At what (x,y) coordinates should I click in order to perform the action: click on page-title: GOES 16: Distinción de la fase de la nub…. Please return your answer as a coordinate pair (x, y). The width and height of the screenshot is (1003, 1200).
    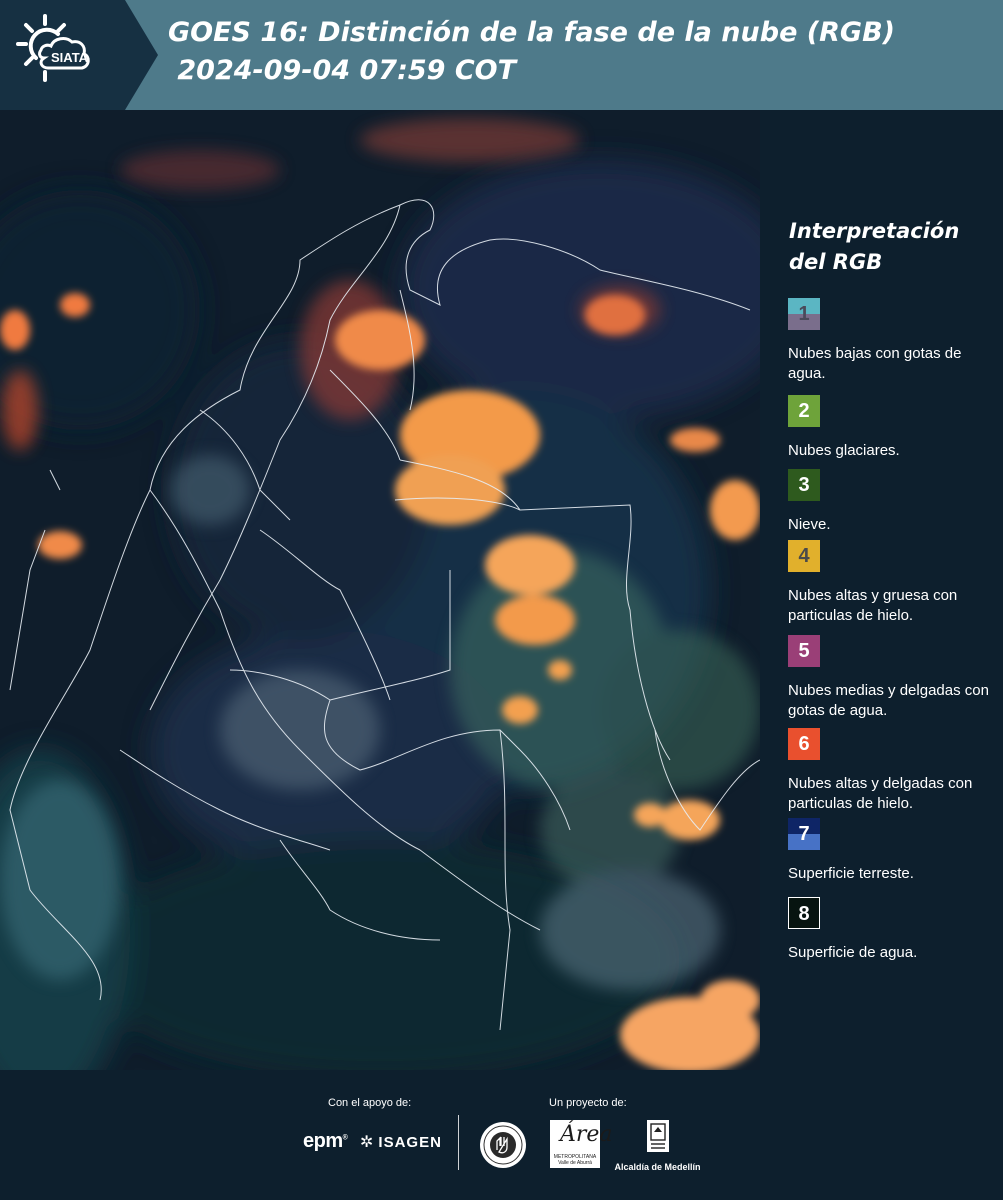
    Looking at the image, I should click on (531, 52).